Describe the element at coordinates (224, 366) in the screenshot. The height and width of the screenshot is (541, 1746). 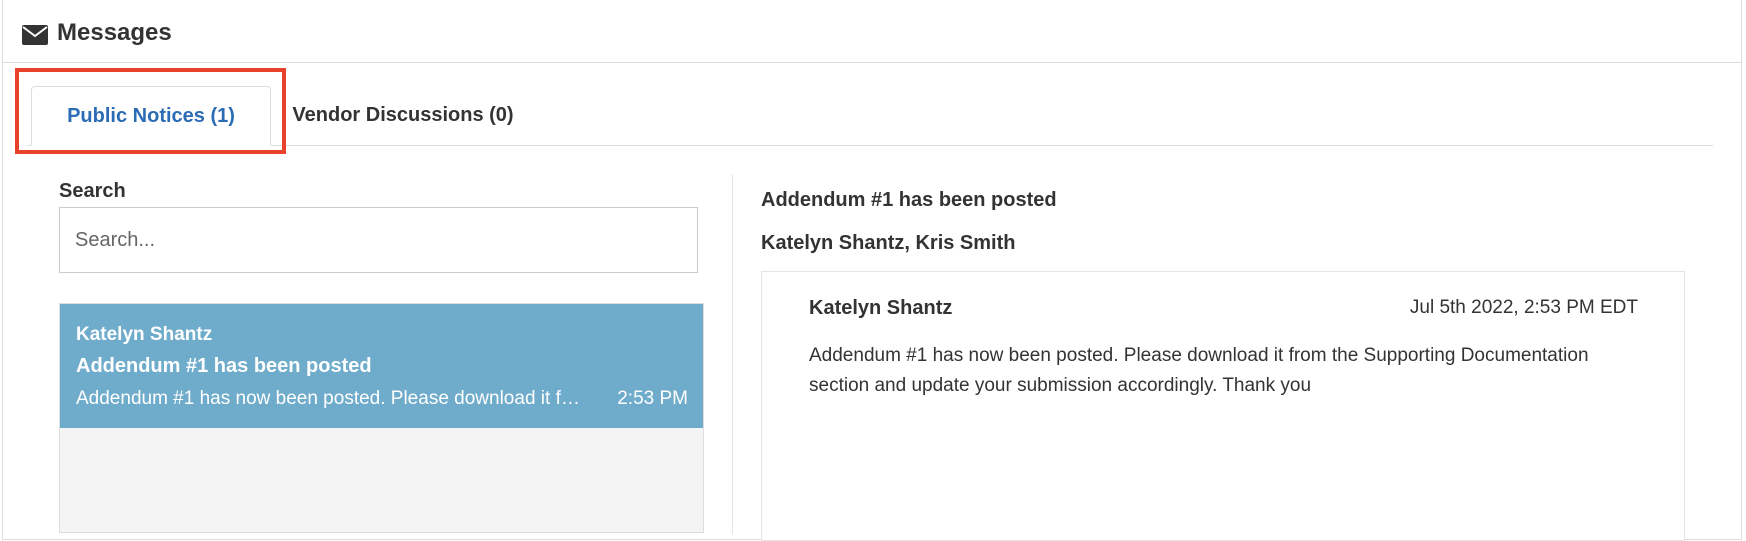
I see `list-item-subject: Addendum #1 has been posted` at that location.